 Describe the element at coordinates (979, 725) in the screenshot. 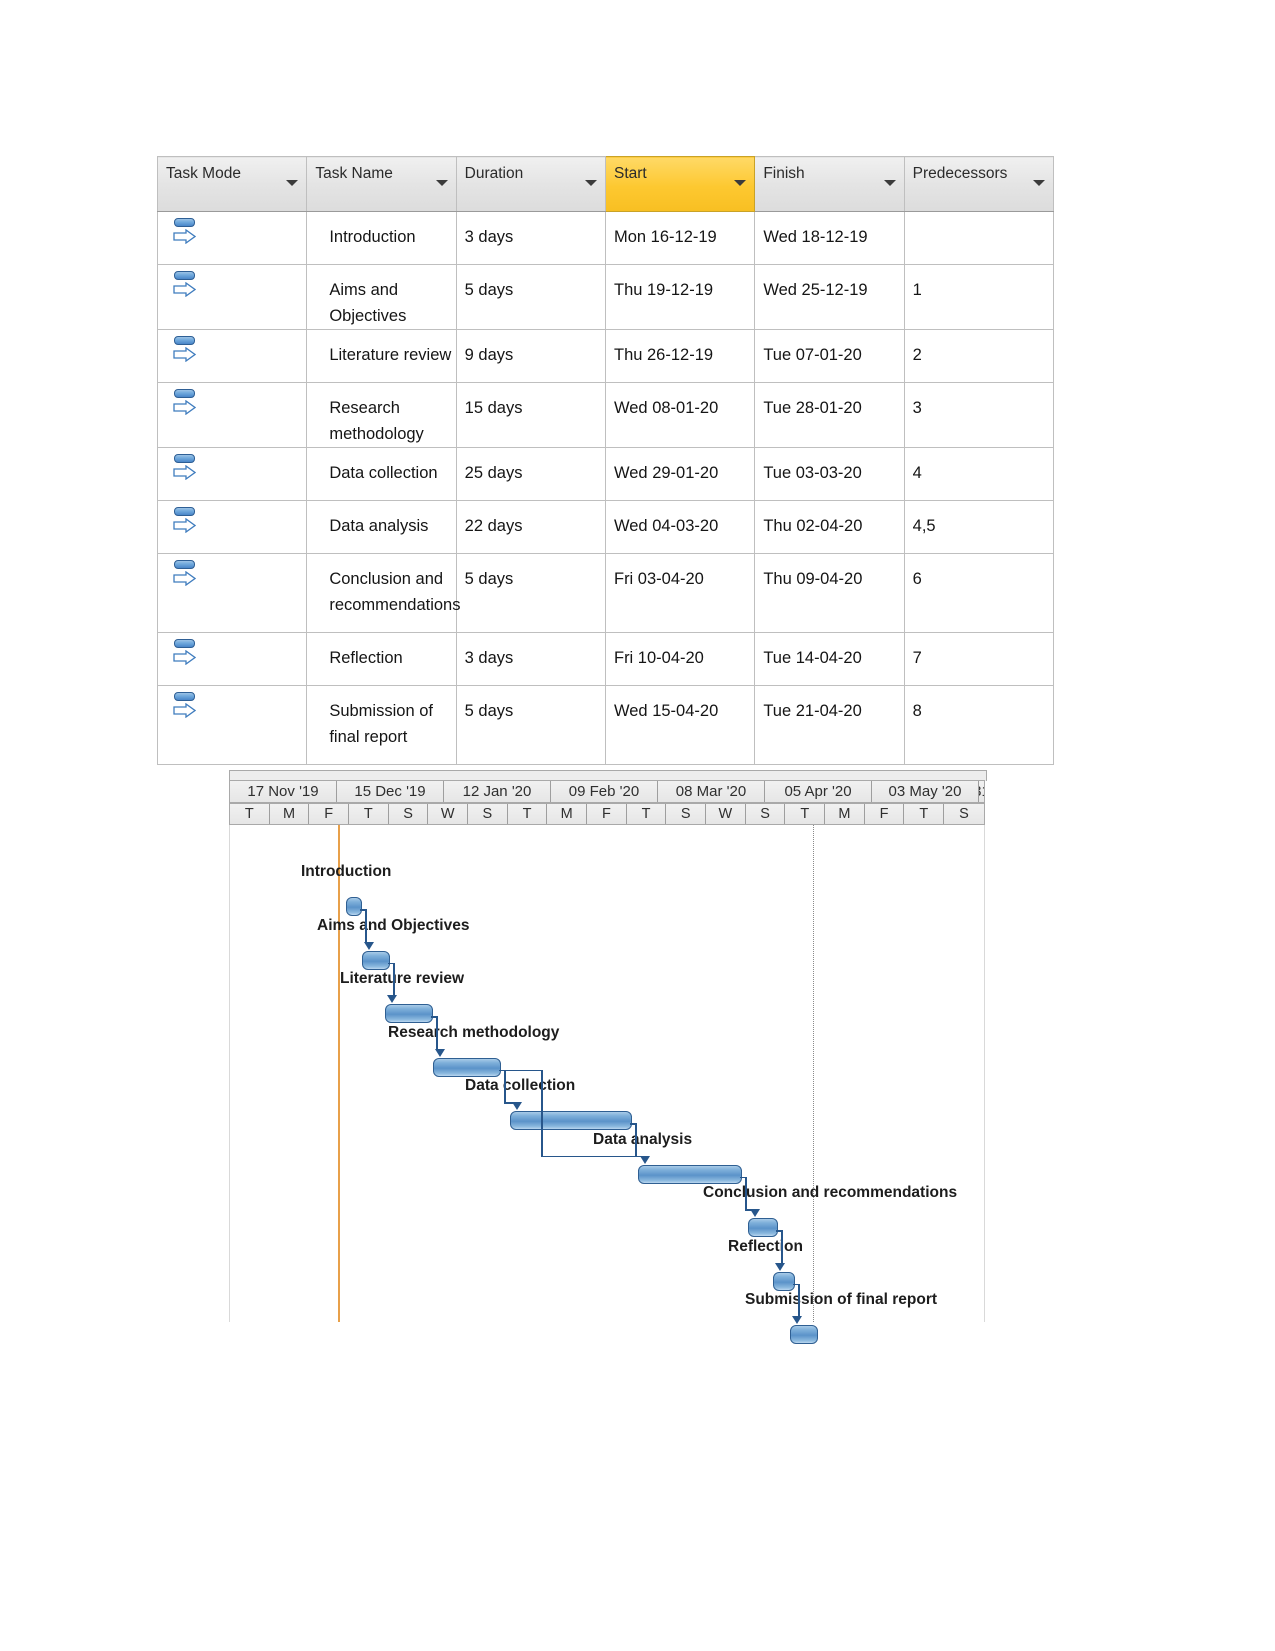

I see `cell-predecessors: 8` at that location.